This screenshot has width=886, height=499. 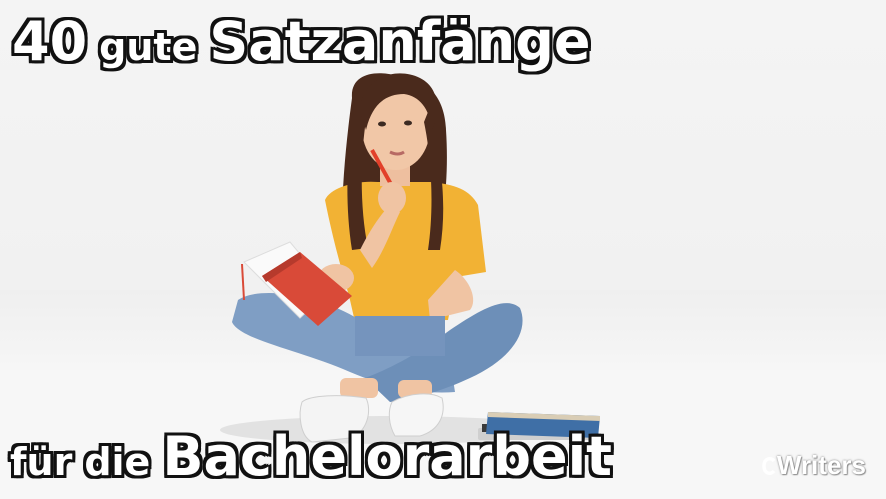 I want to click on writers-logo: Writers, so click(x=814, y=465).